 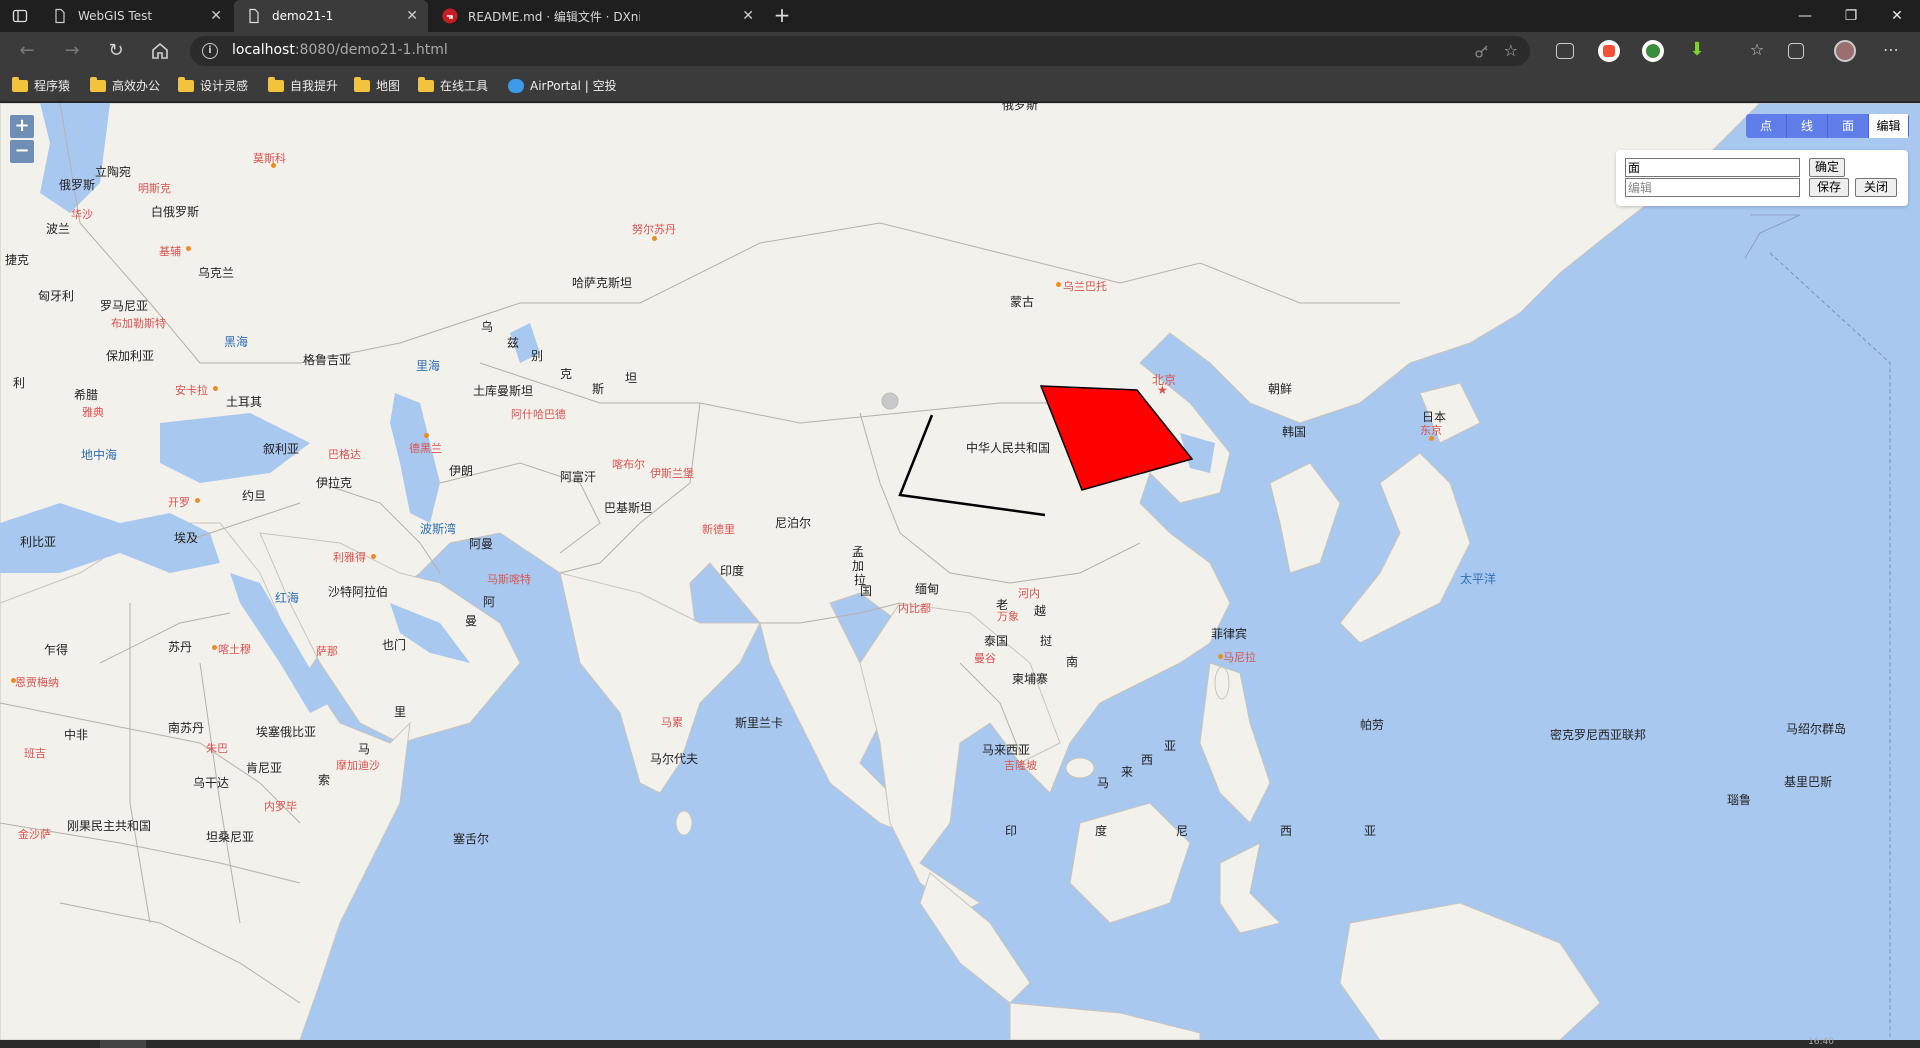 I want to click on avatar, so click(x=1845, y=51).